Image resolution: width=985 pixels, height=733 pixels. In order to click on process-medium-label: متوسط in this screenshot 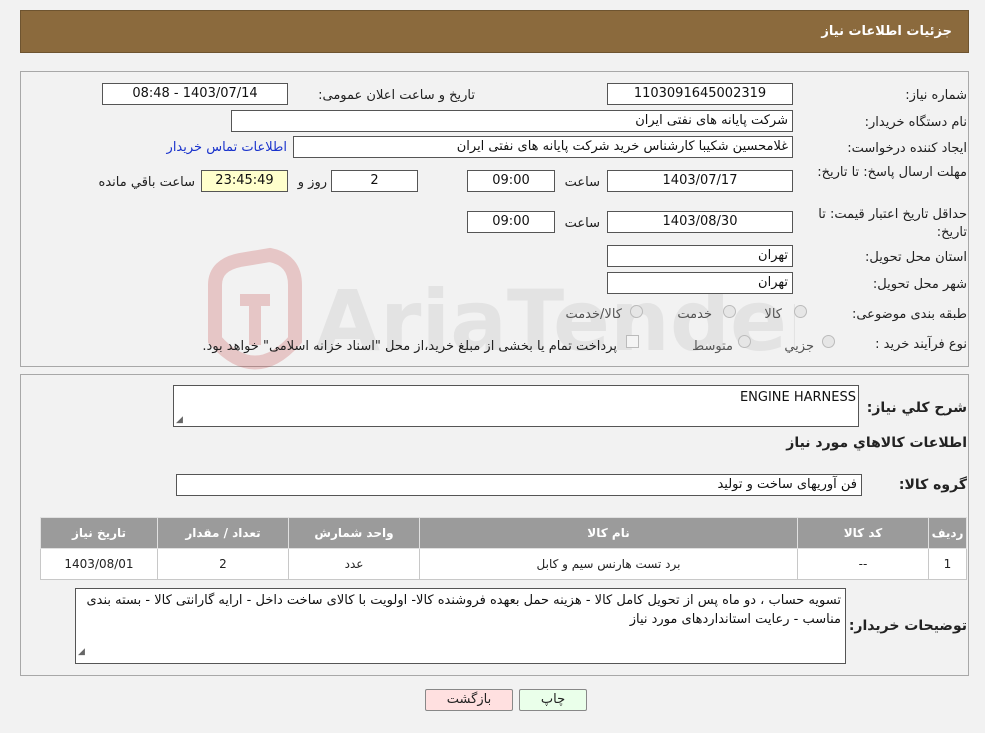, I will do `click(712, 346)`.